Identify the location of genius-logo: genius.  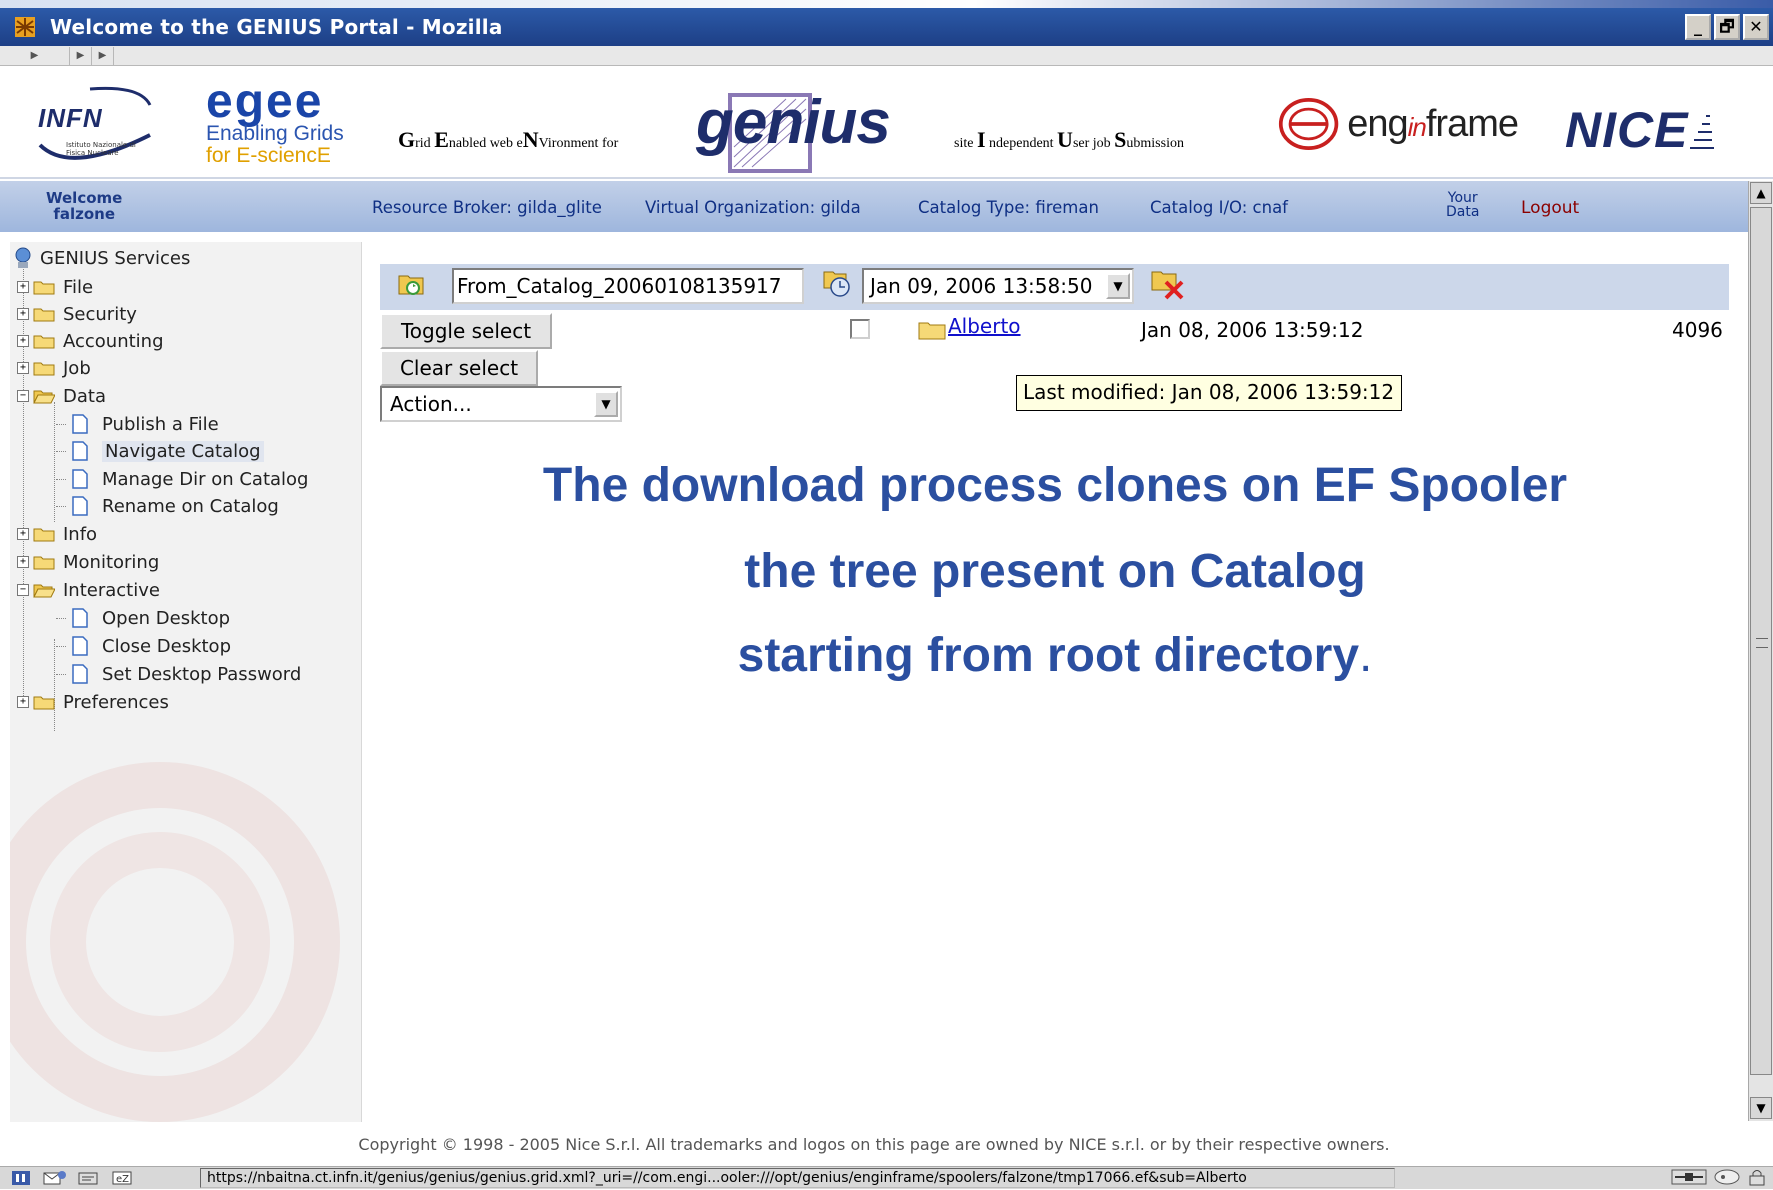
(801, 130).